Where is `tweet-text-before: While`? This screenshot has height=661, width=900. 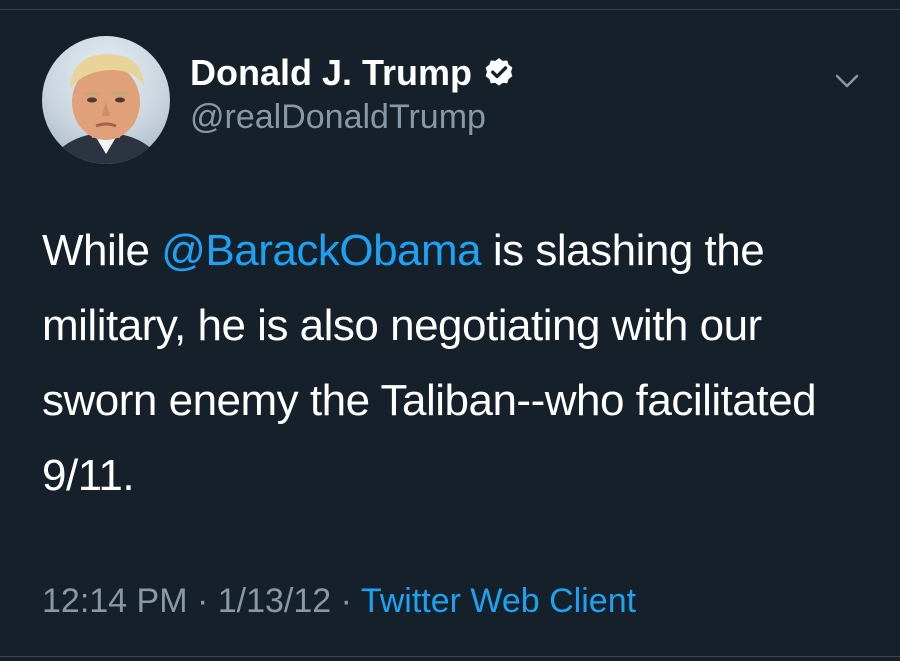 tweet-text-before: While is located at coordinates (102, 250).